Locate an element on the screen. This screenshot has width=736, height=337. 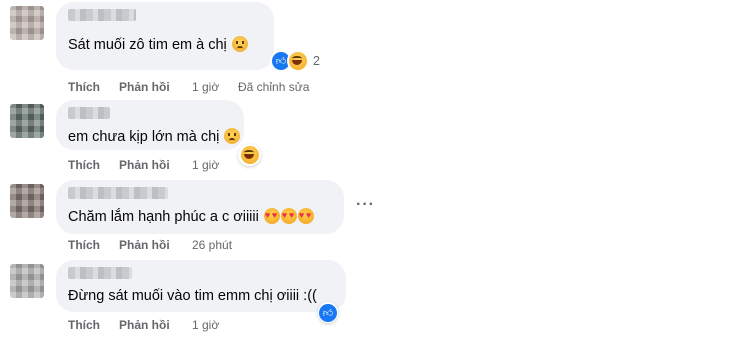
crying-emoji-icon is located at coordinates (239, 44).